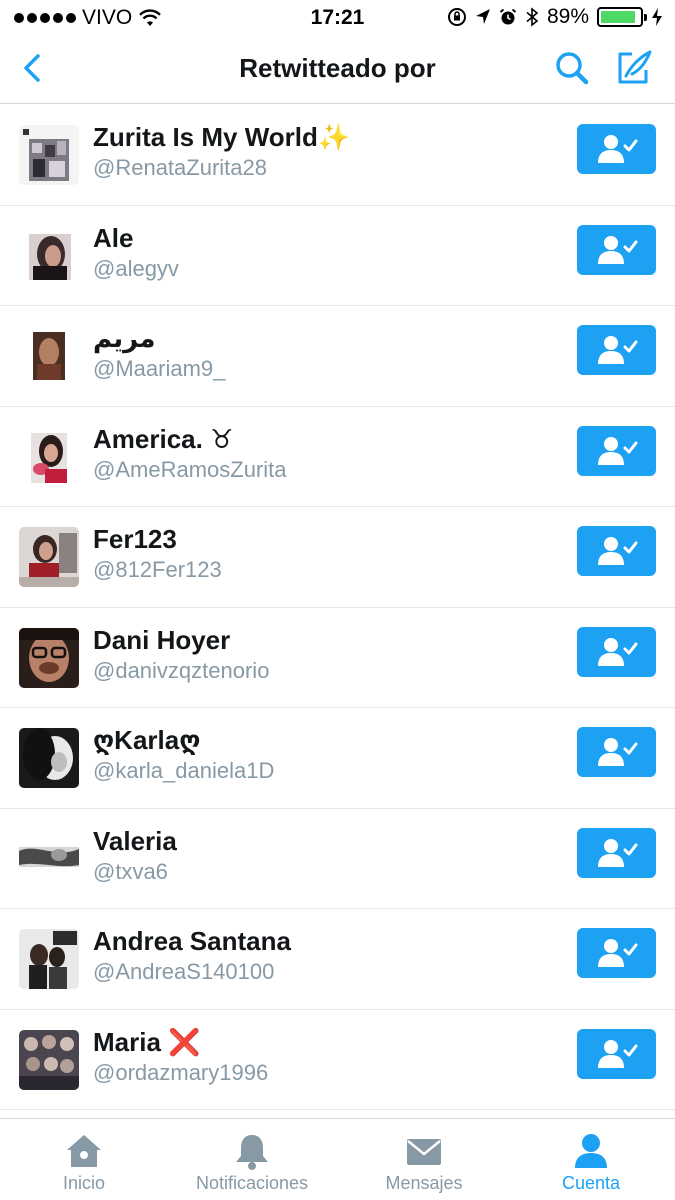 The image size is (675, 1200). What do you see at coordinates (337, 658) in the screenshot?
I see `list-item: Dani Hoyer @danivzqztenorio` at bounding box center [337, 658].